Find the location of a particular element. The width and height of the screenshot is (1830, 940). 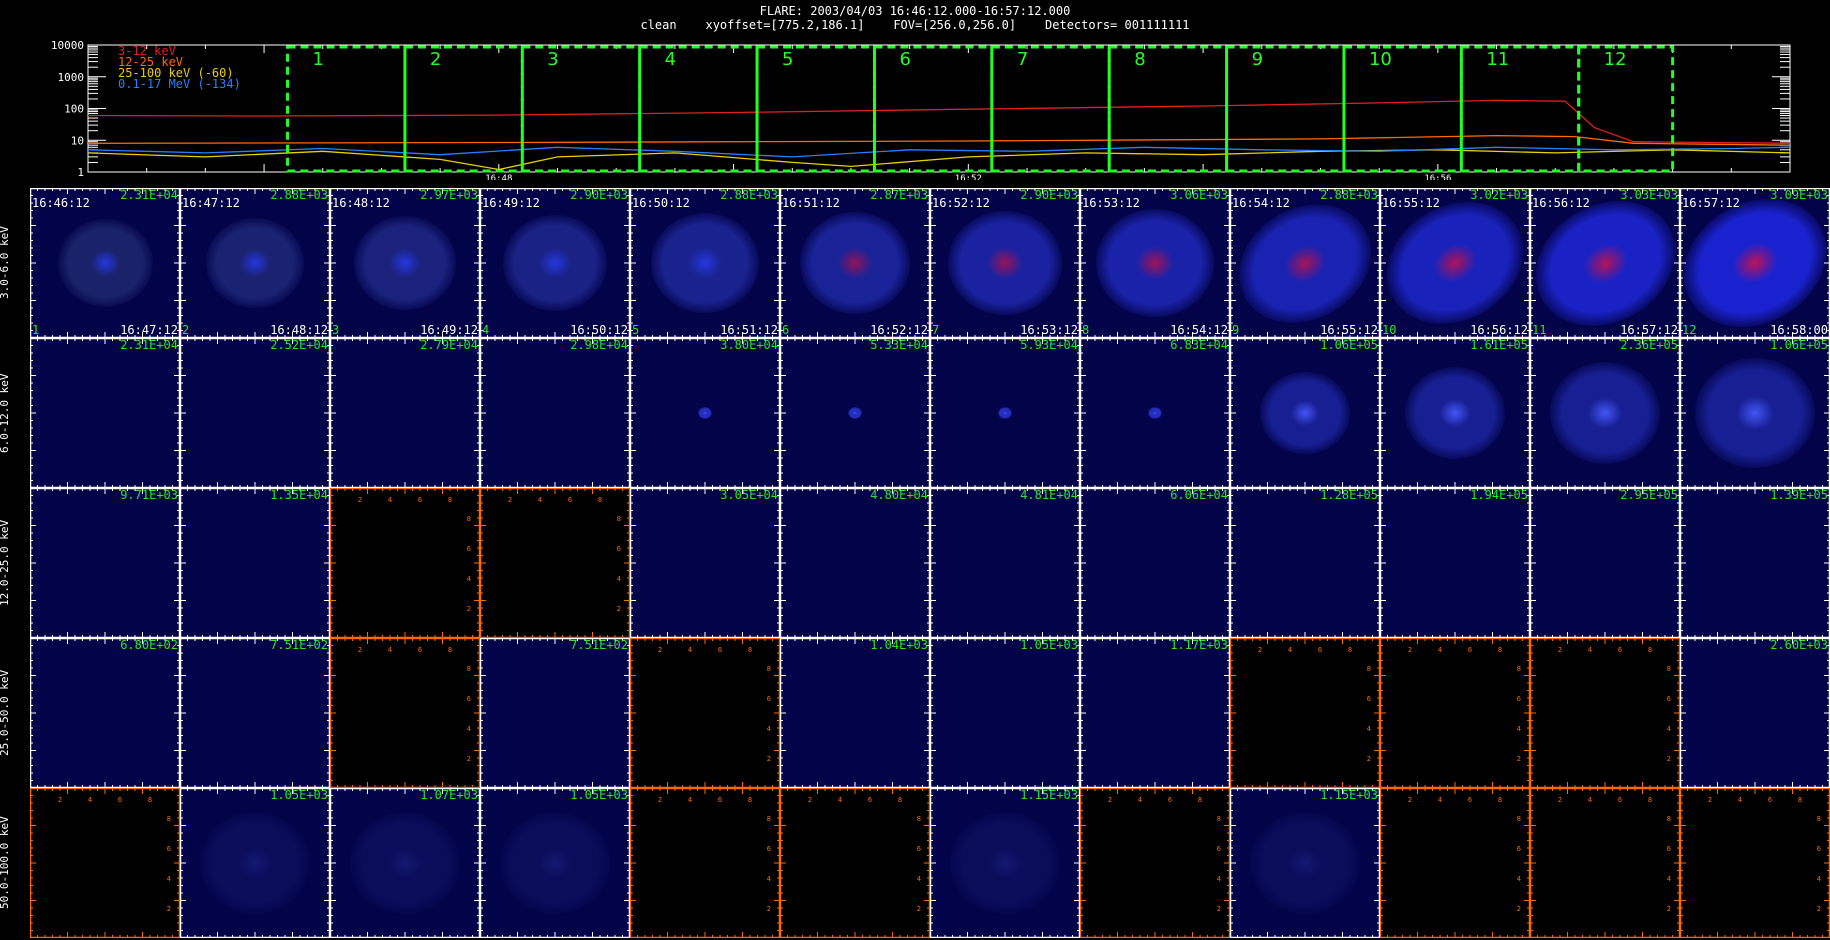

energy-band-label: 50.0-100.0 keV is located at coordinates (5, 863).